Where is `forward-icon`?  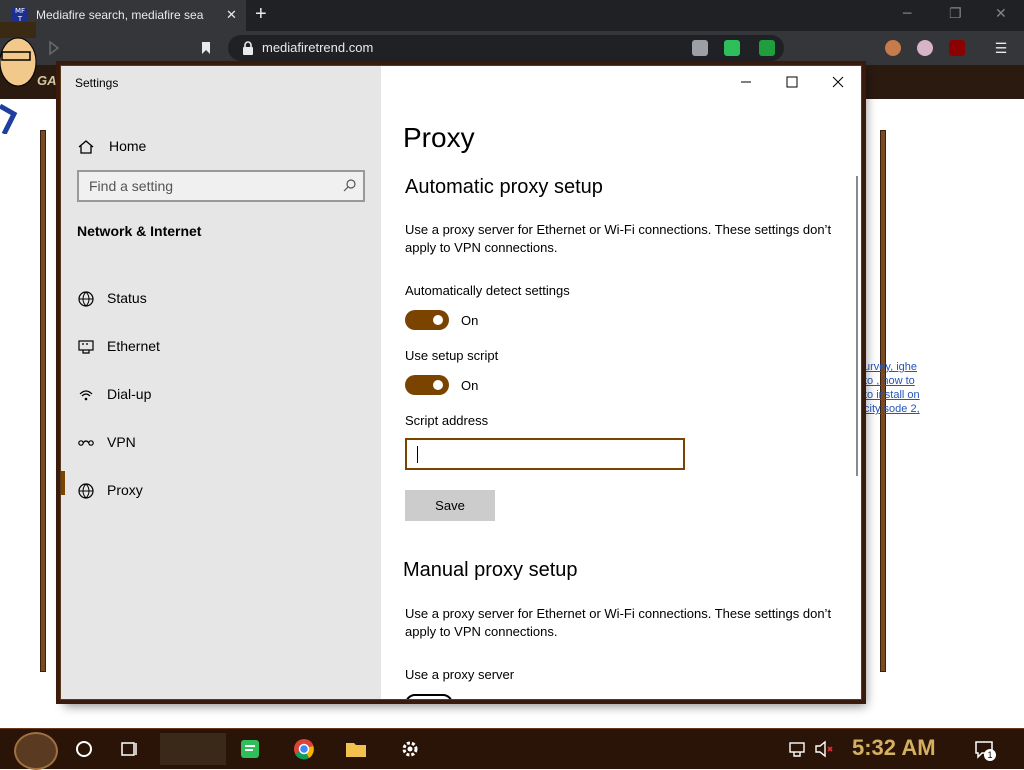 forward-icon is located at coordinates (54, 48).